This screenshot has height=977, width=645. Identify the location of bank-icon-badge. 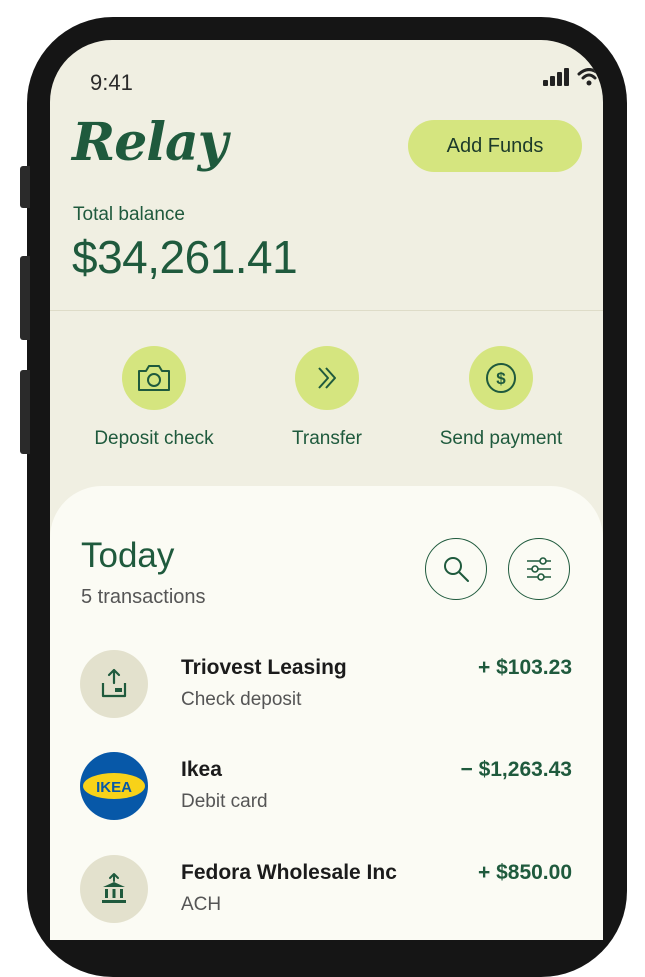
(114, 889).